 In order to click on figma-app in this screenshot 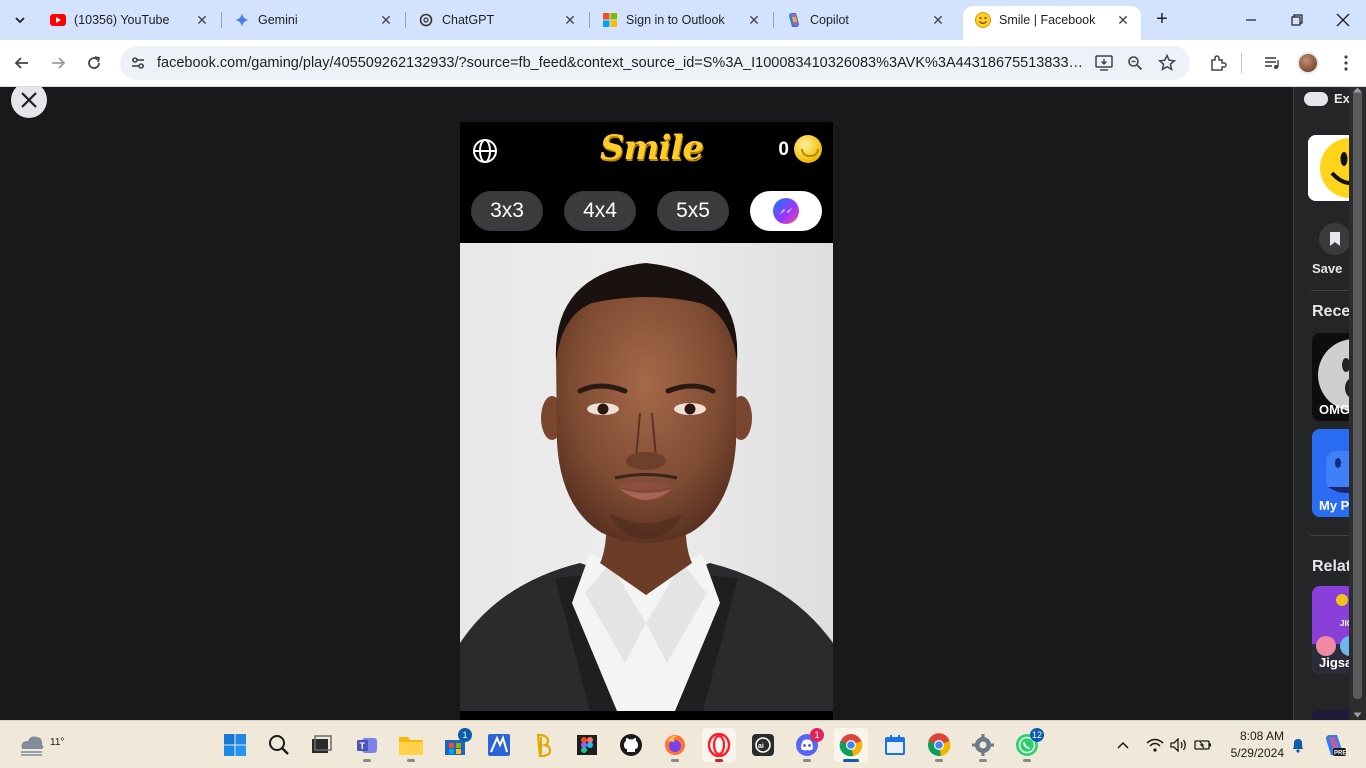, I will do `click(587, 745)`.